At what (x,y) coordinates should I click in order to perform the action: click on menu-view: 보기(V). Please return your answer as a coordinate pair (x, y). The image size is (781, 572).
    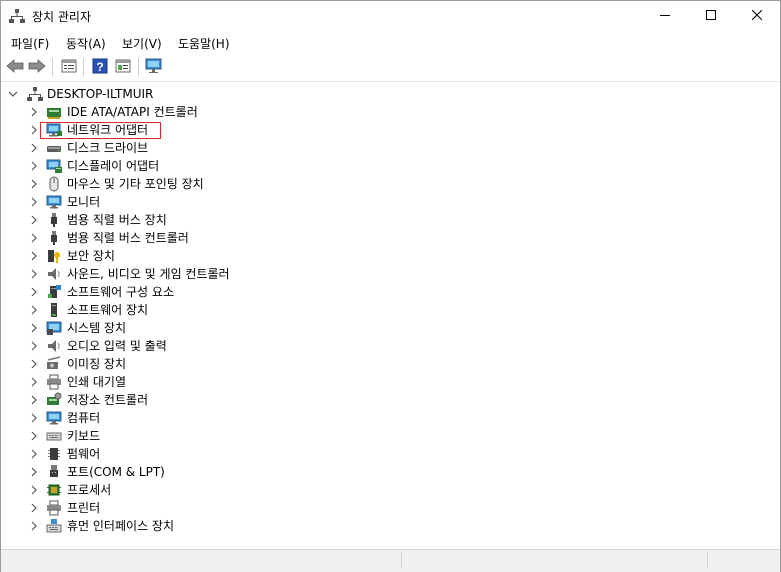
    Looking at the image, I should click on (142, 43).